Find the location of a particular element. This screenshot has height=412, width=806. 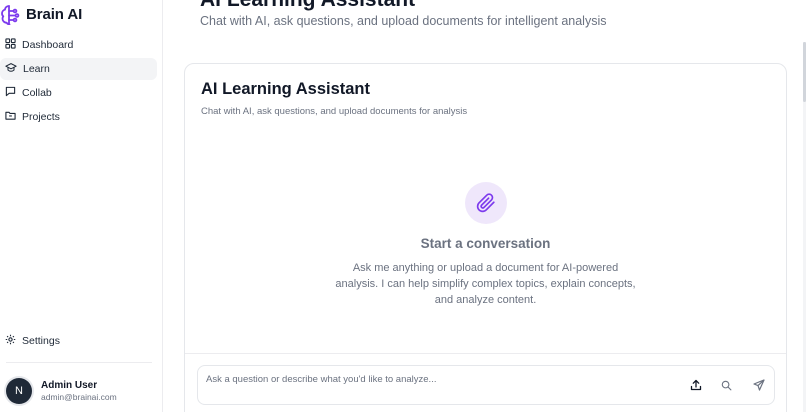

send-button is located at coordinates (759, 386).